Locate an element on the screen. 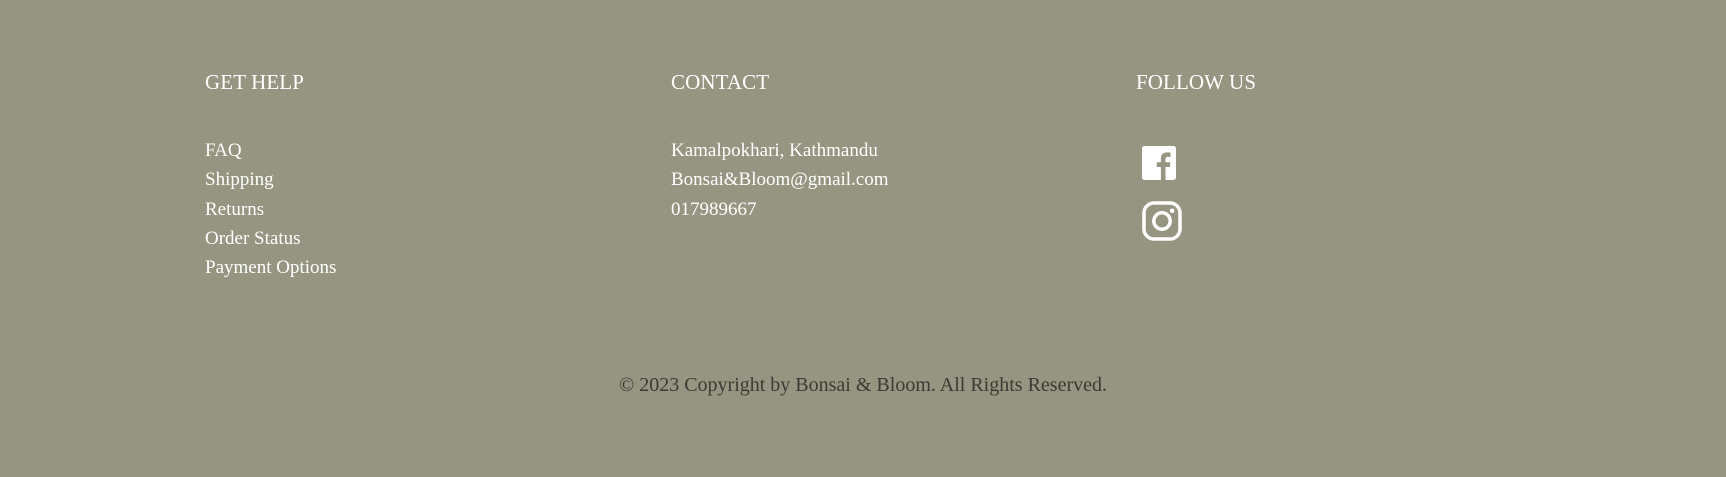  get-help-title: GET HELP is located at coordinates (254, 82).